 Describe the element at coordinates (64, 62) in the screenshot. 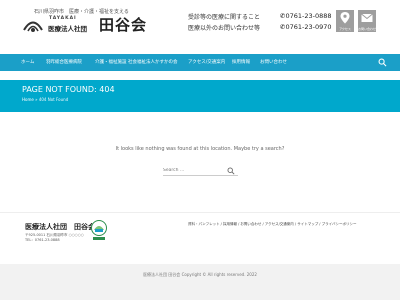

I see `nav-item-hospital: 羽咋総合医療病院` at that location.